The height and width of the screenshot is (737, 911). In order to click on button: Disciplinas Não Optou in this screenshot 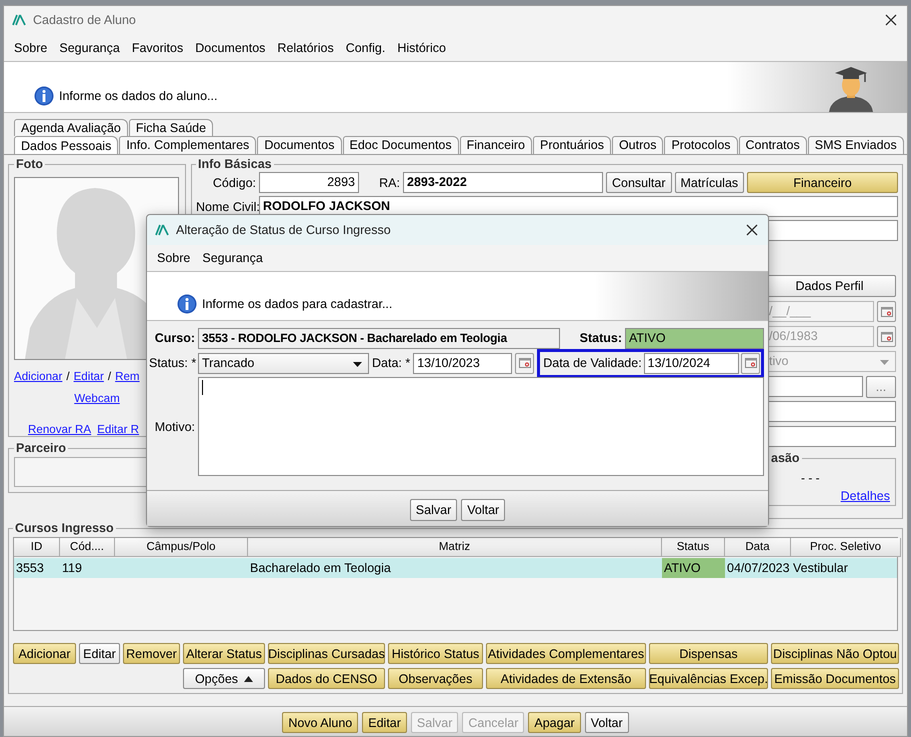, I will do `click(835, 653)`.